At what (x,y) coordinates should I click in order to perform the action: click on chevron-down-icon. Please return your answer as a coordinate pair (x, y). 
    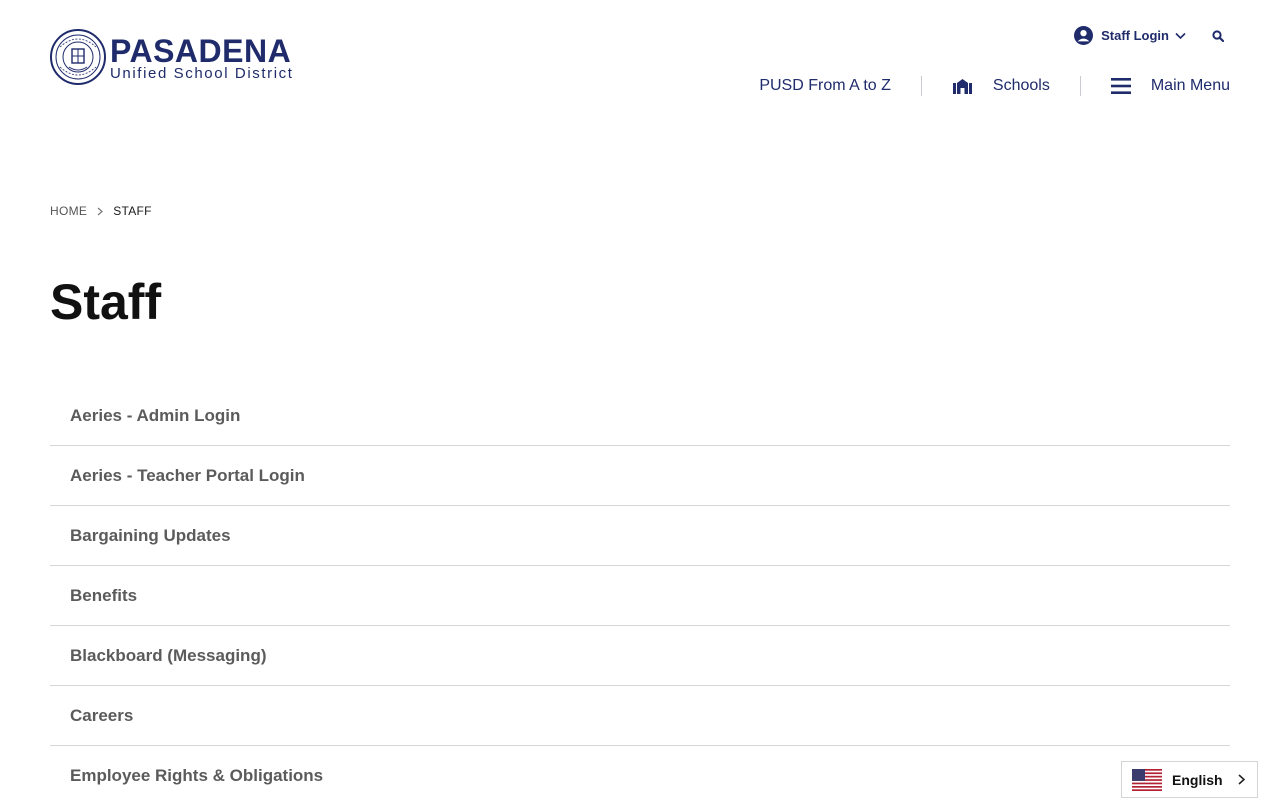
    Looking at the image, I should click on (1180, 35).